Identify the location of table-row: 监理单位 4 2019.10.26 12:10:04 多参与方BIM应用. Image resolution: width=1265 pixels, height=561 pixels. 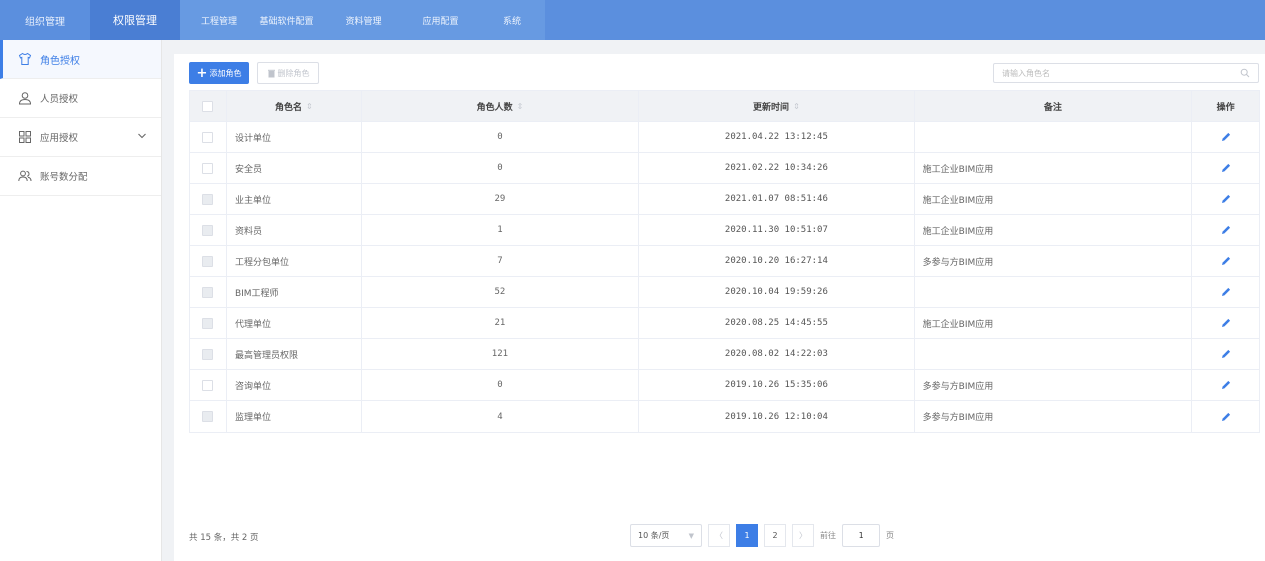
(724, 416).